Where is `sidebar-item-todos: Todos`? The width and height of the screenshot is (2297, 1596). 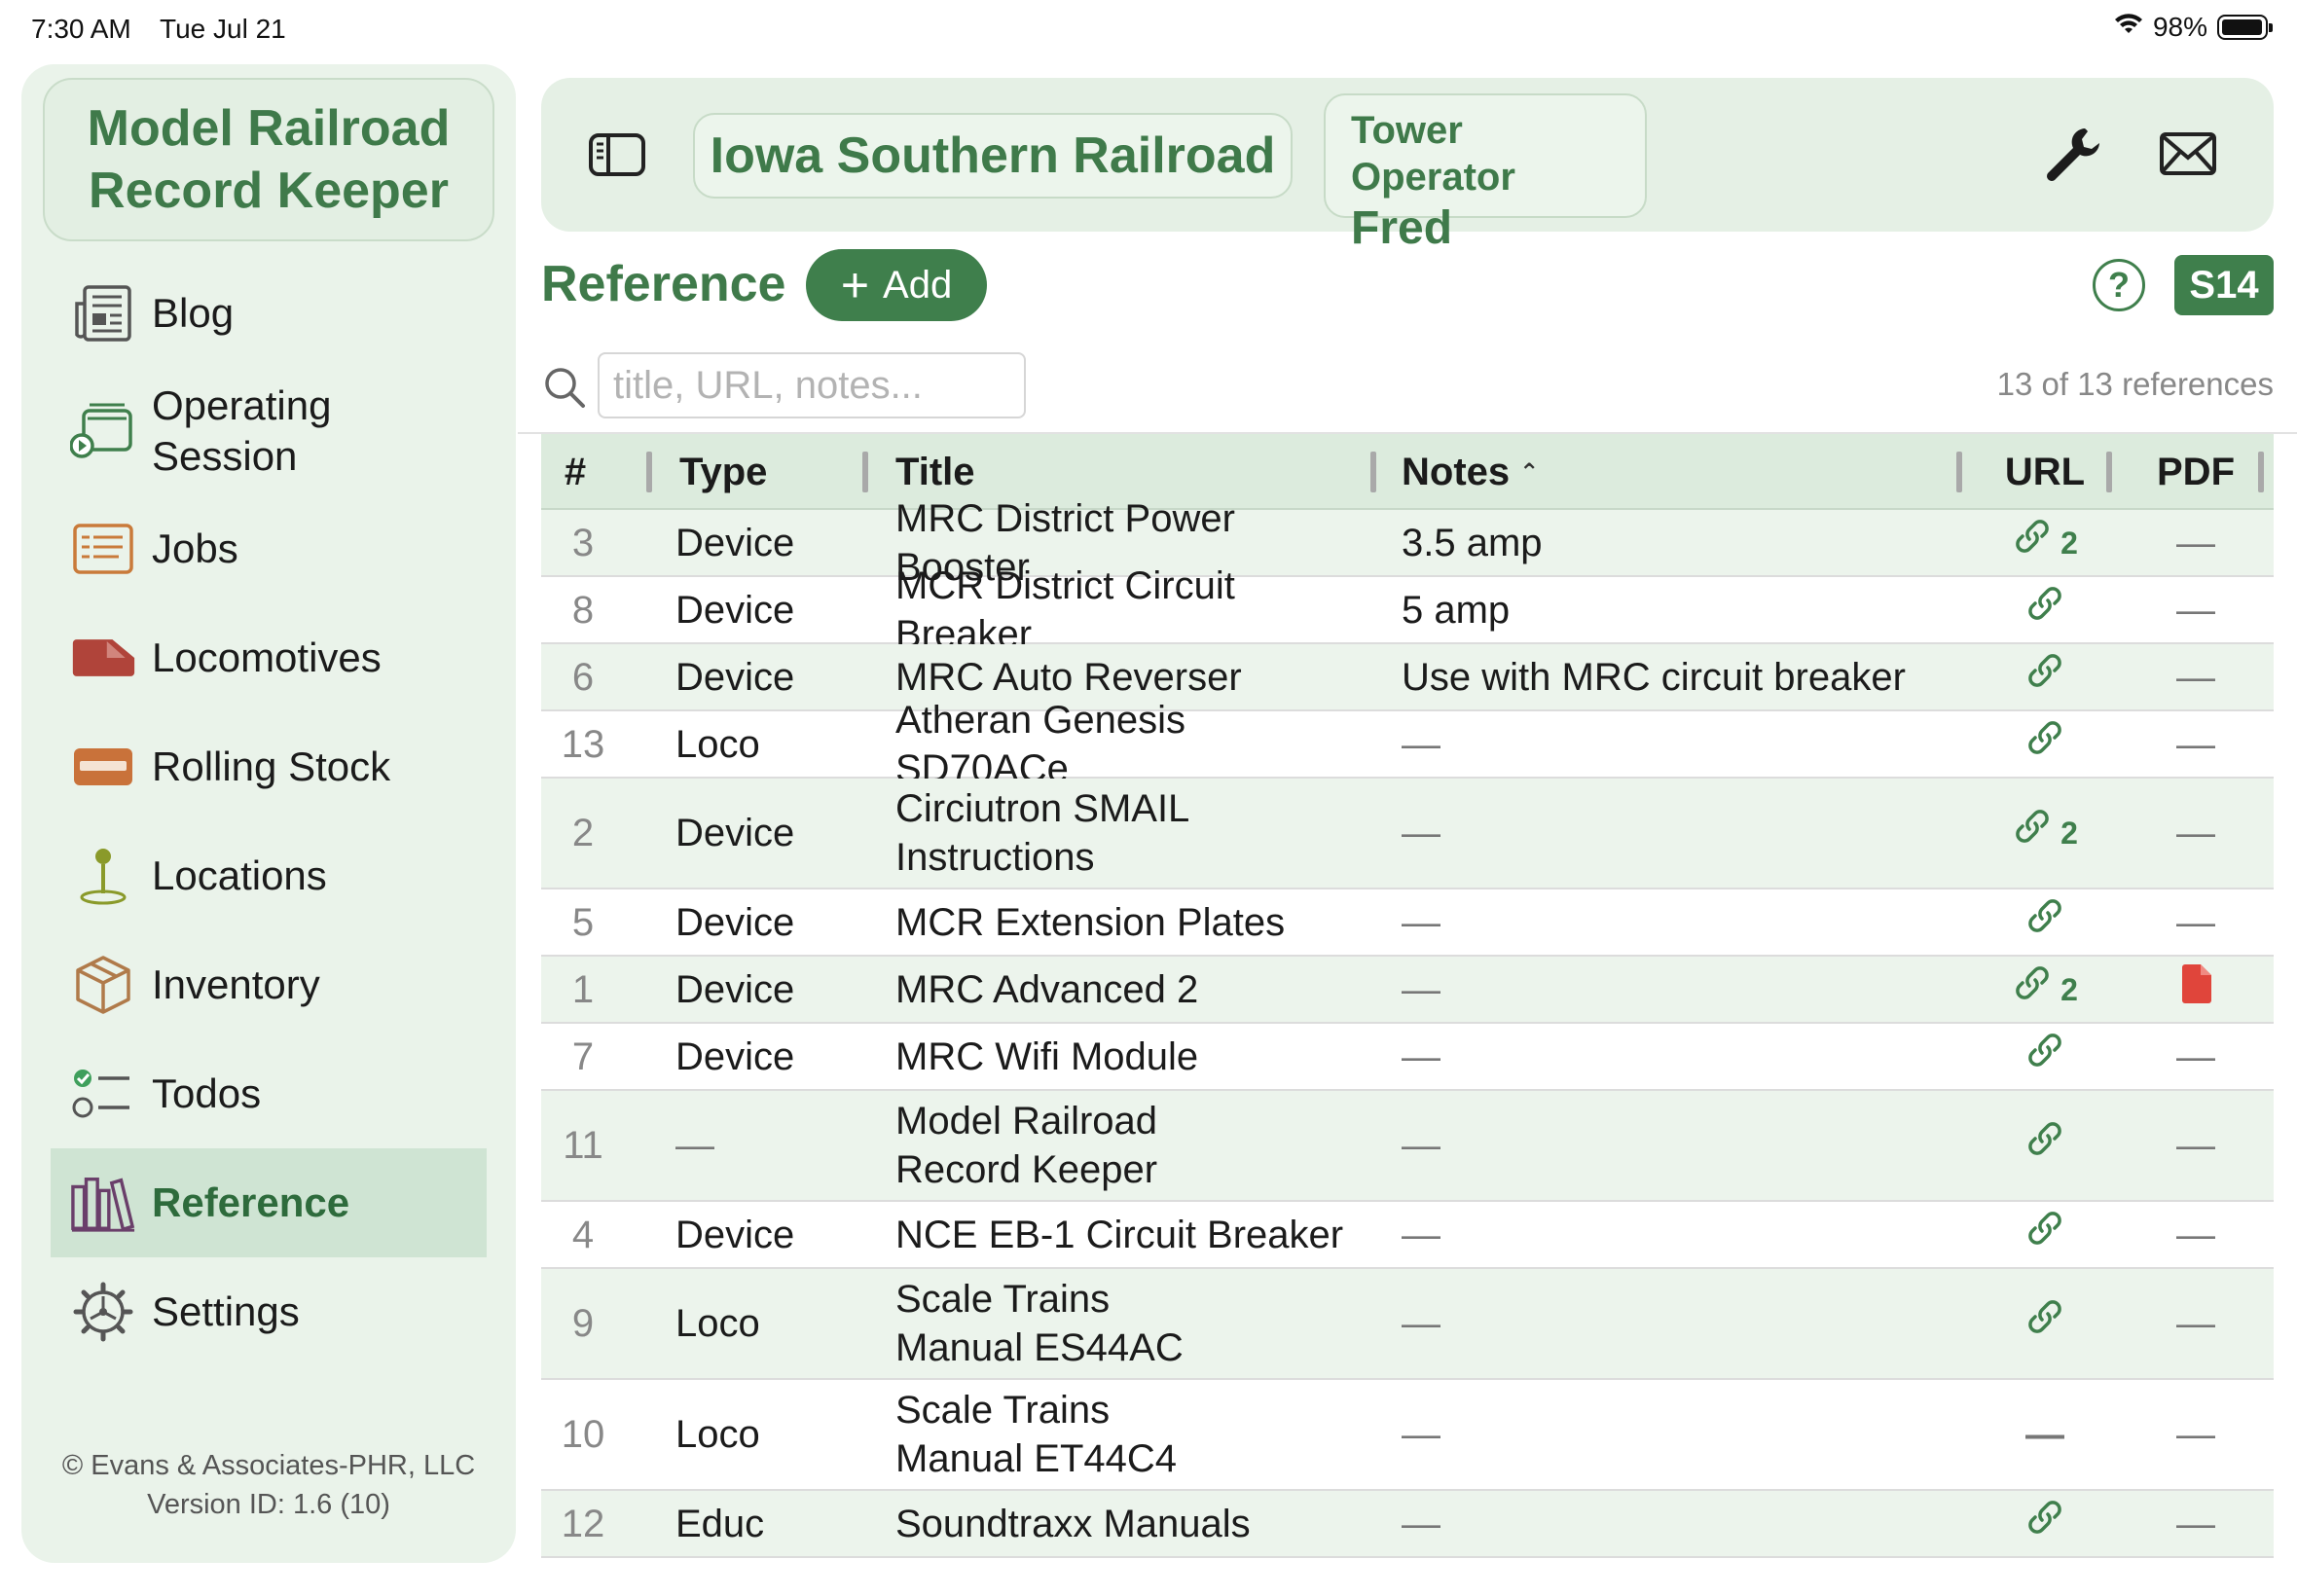 sidebar-item-todos: Todos is located at coordinates (269, 1093).